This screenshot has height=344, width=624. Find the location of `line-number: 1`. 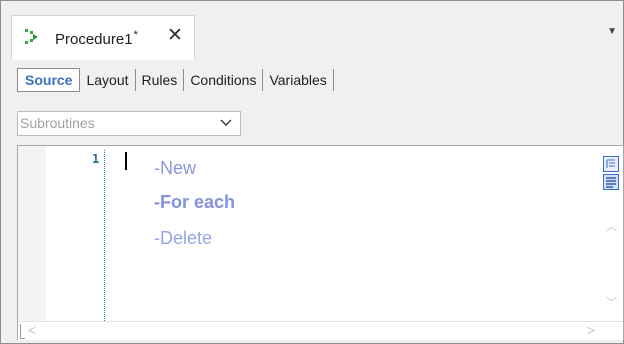

line-number: 1 is located at coordinates (96, 159).